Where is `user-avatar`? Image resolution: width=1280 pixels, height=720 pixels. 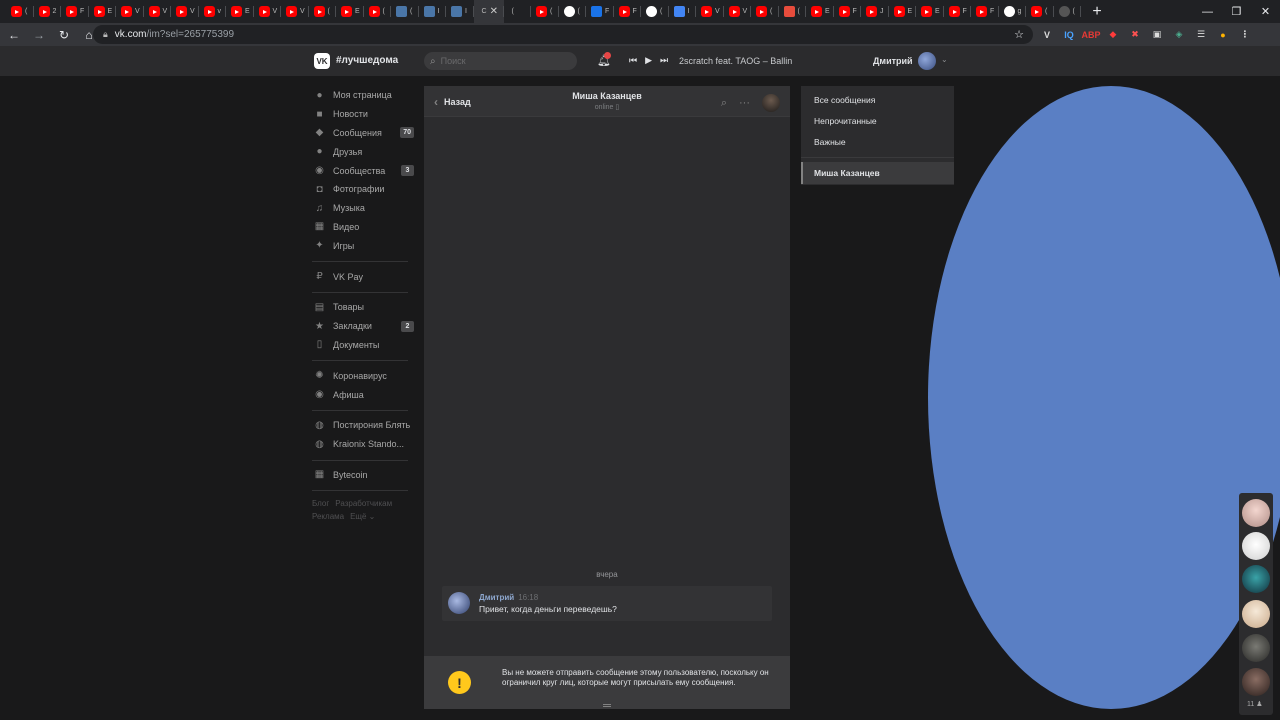 user-avatar is located at coordinates (927, 61).